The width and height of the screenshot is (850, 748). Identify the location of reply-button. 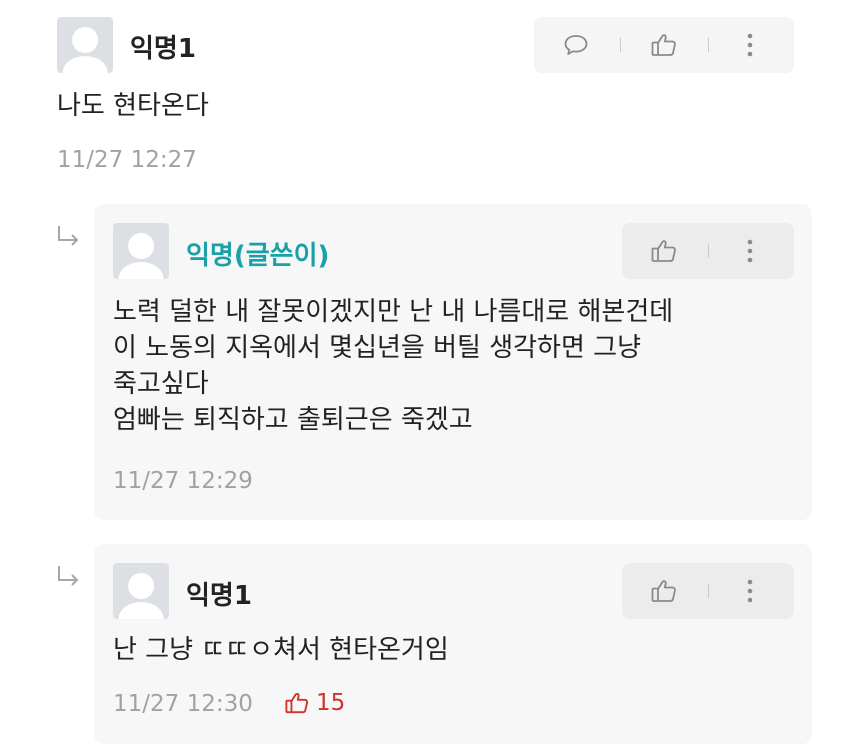
(576, 45).